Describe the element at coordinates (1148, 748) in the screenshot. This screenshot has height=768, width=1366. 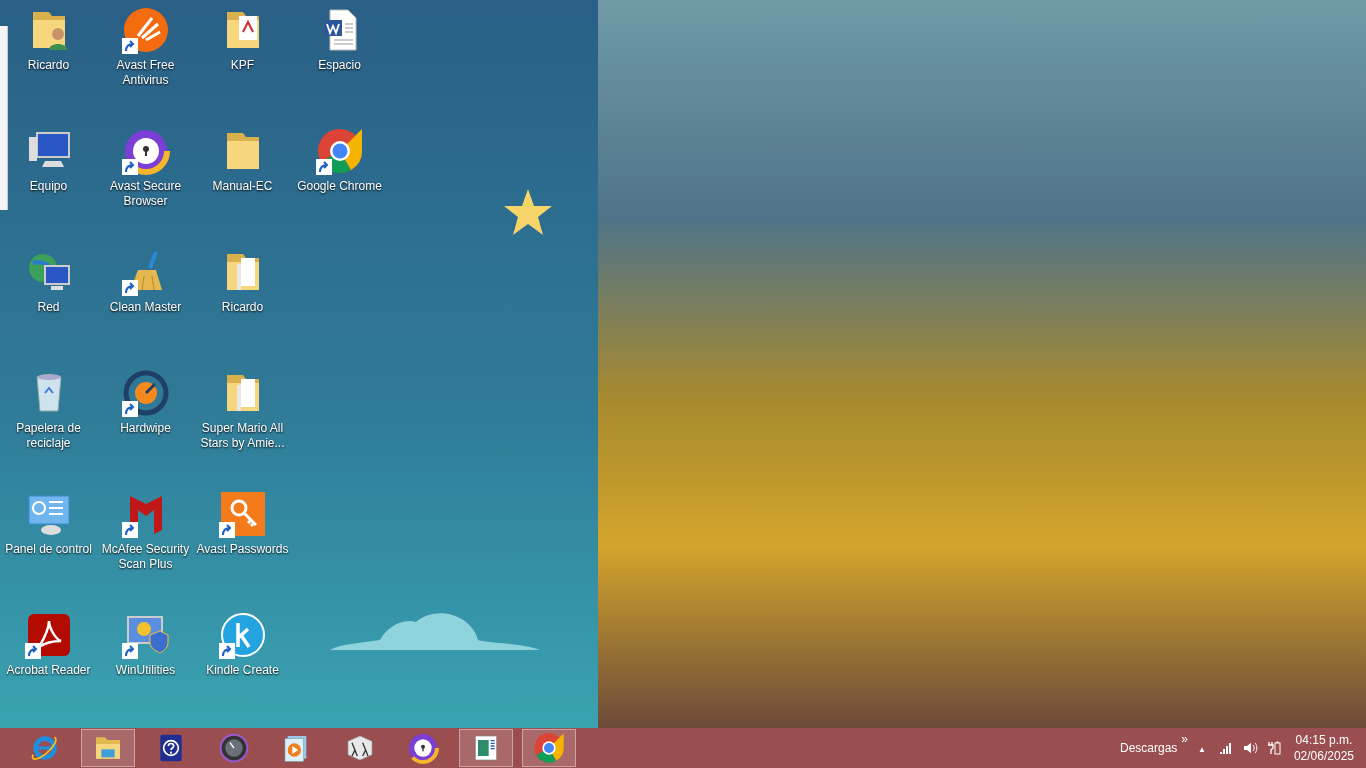
I see `toolbar-label: Descargas` at that location.